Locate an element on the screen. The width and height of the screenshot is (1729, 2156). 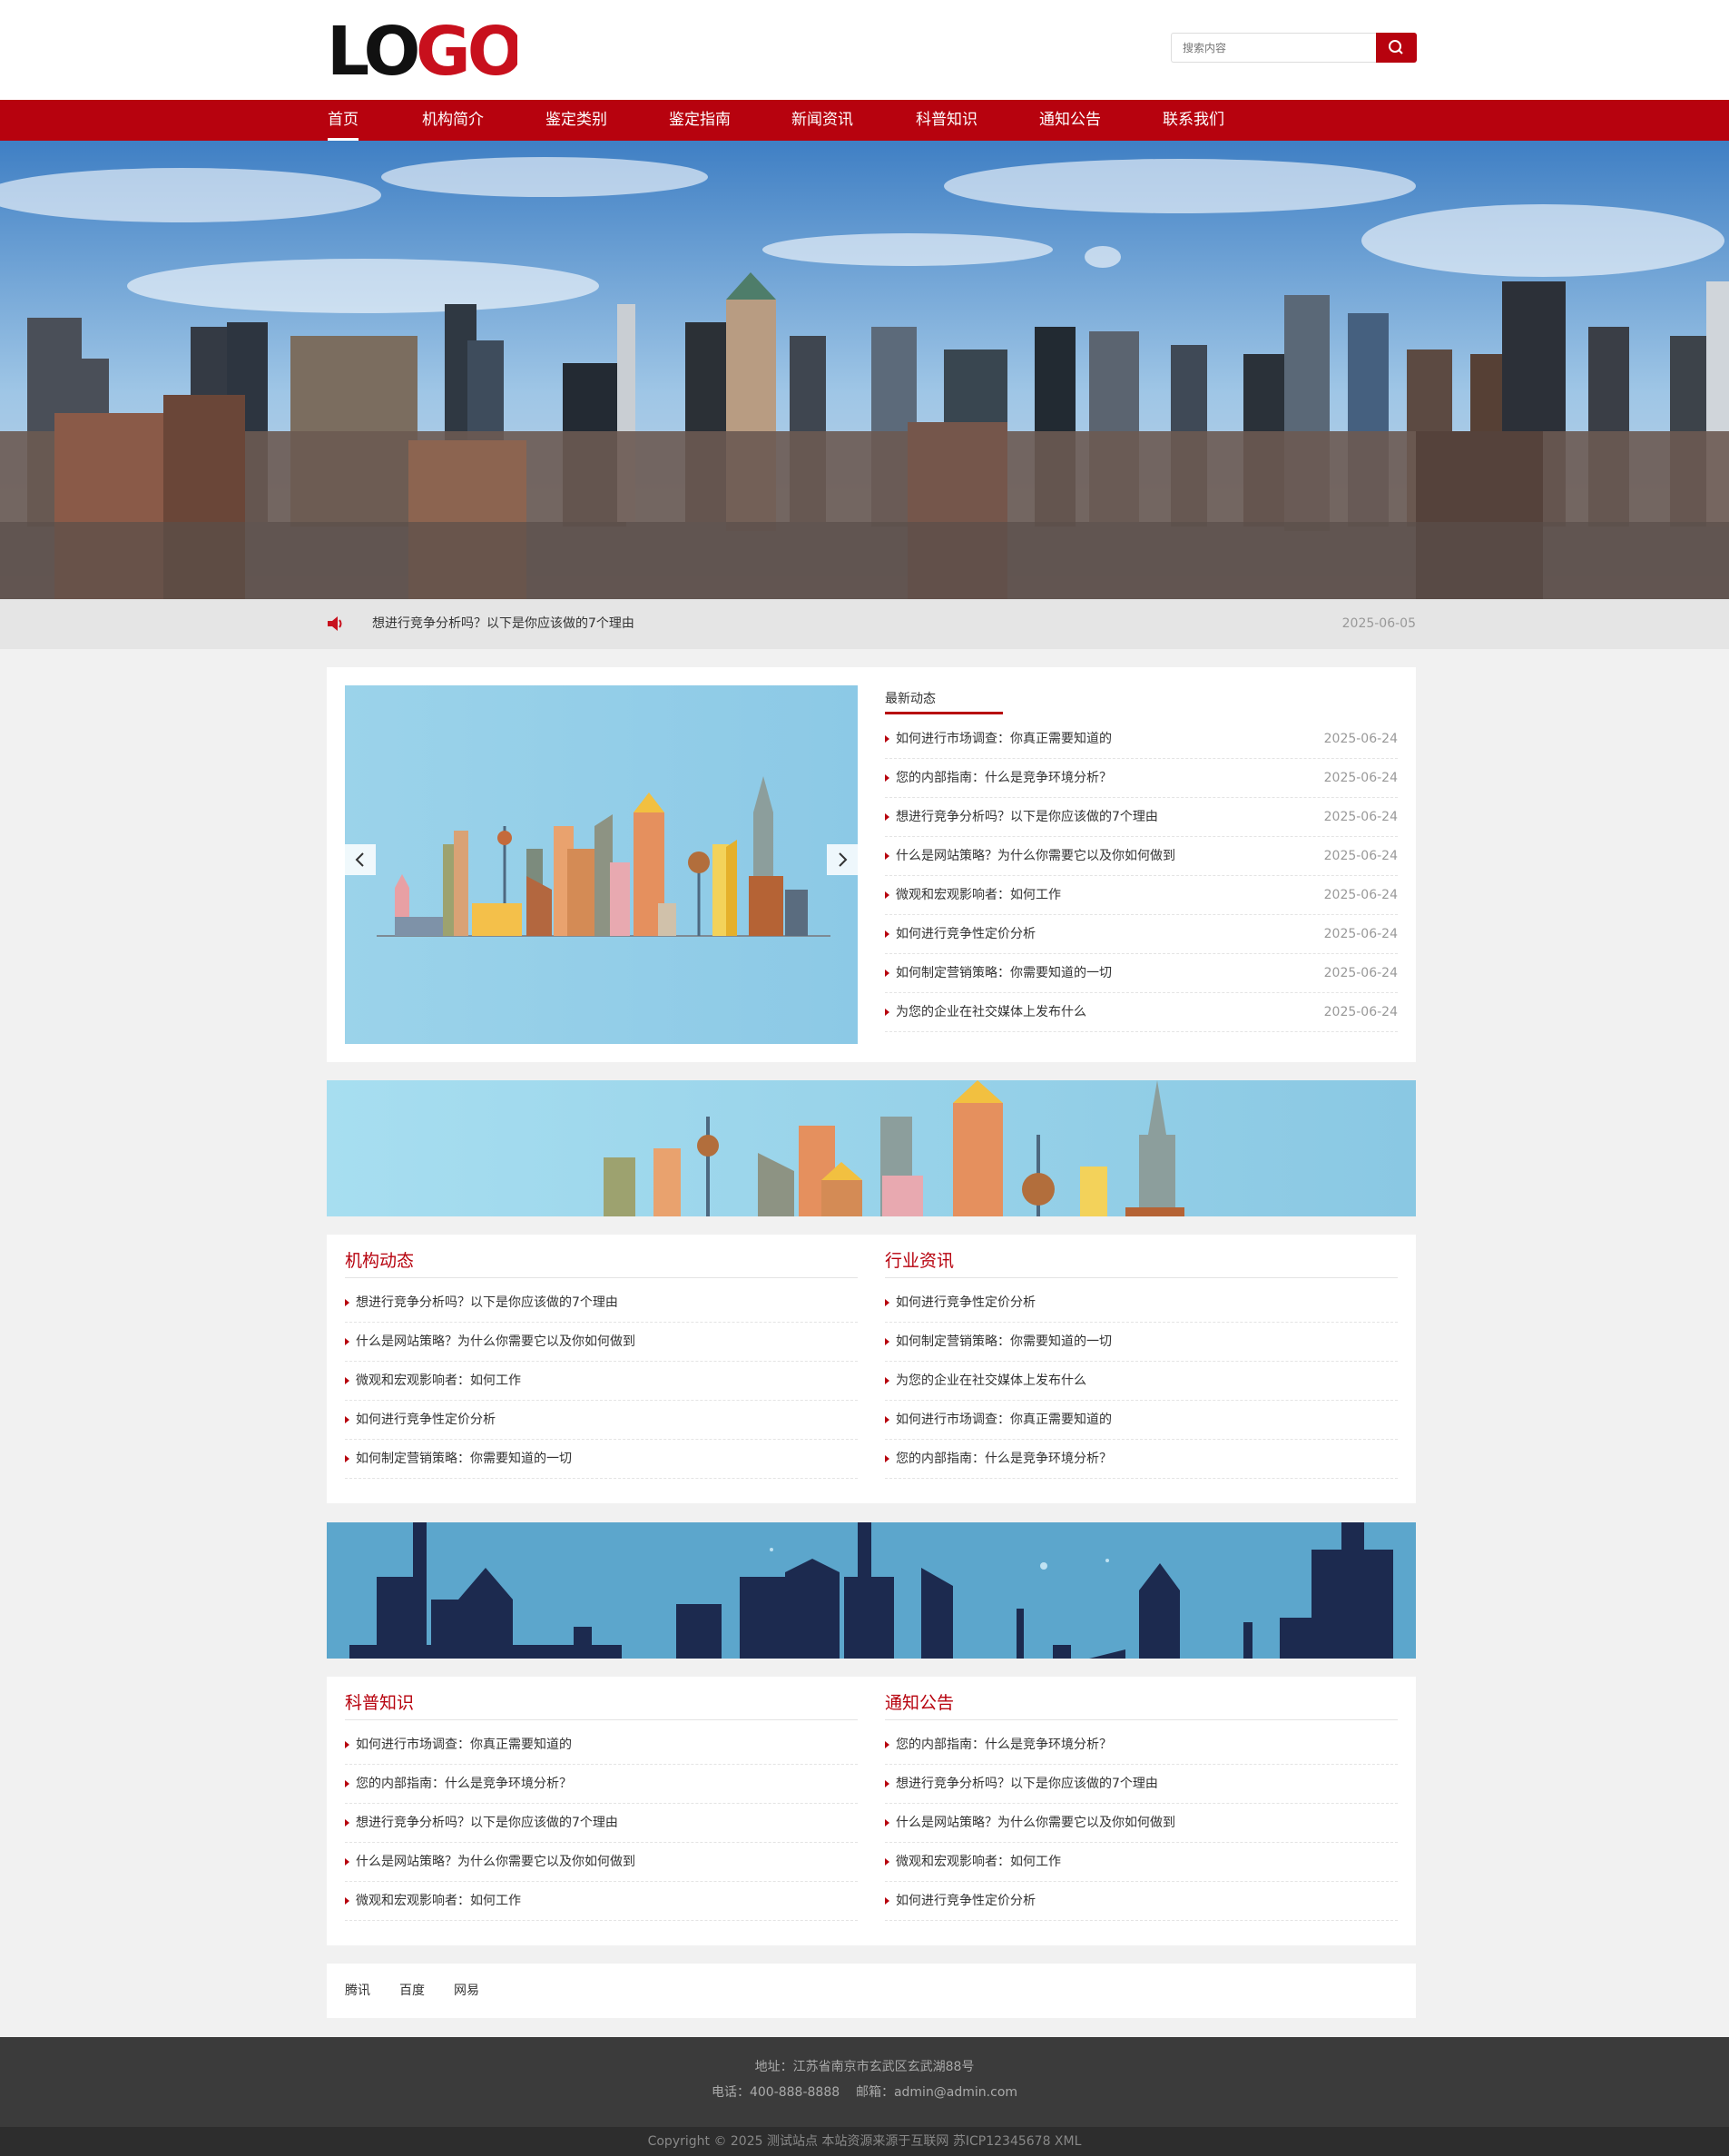
svg-text: LO is located at coordinates (372, 50).